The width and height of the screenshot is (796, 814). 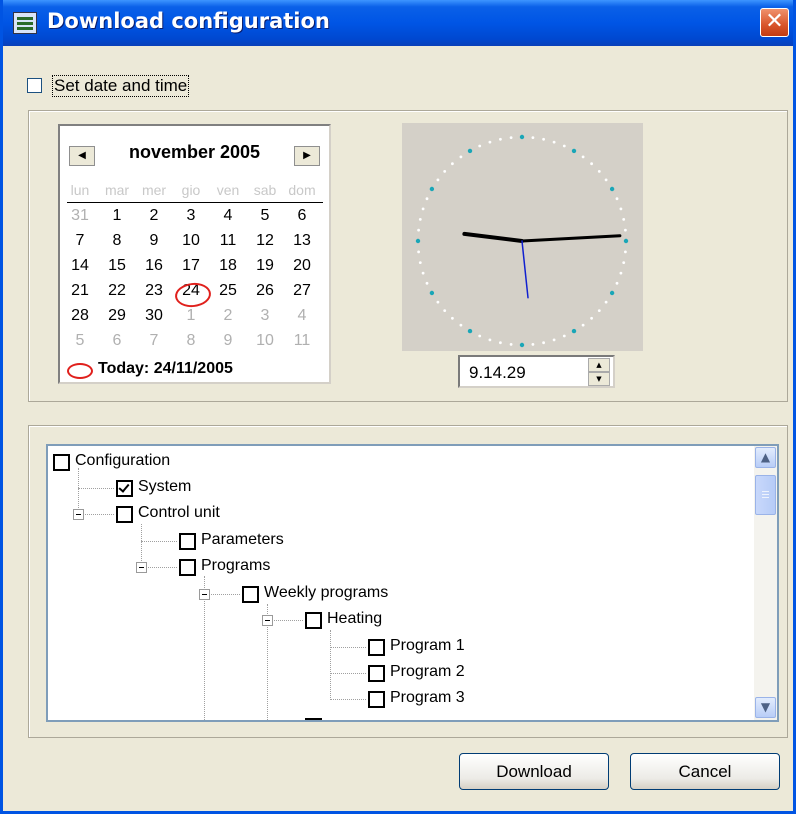 What do you see at coordinates (265, 266) in the screenshot?
I see `calendar-day: 19` at bounding box center [265, 266].